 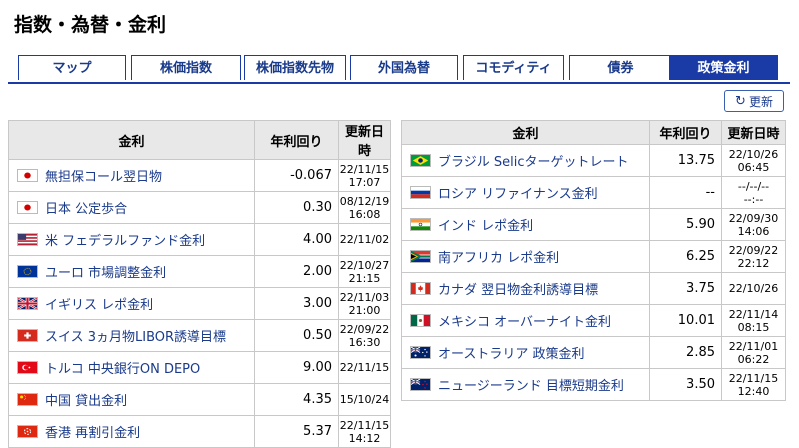 I want to click on rate-name-cell: ユーロ 市場調整金利, so click(x=131, y=271).